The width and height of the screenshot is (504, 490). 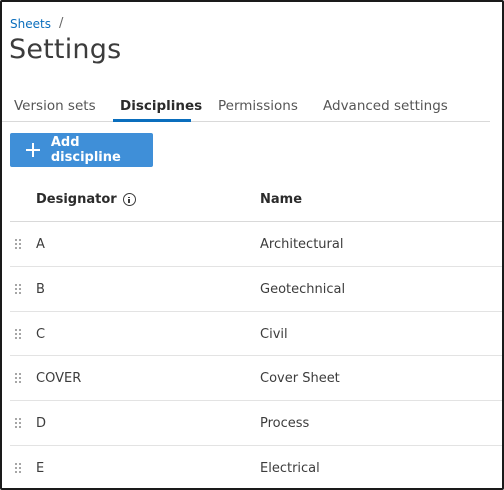 I want to click on add-discipline-button: Add discipline, so click(x=81, y=150).